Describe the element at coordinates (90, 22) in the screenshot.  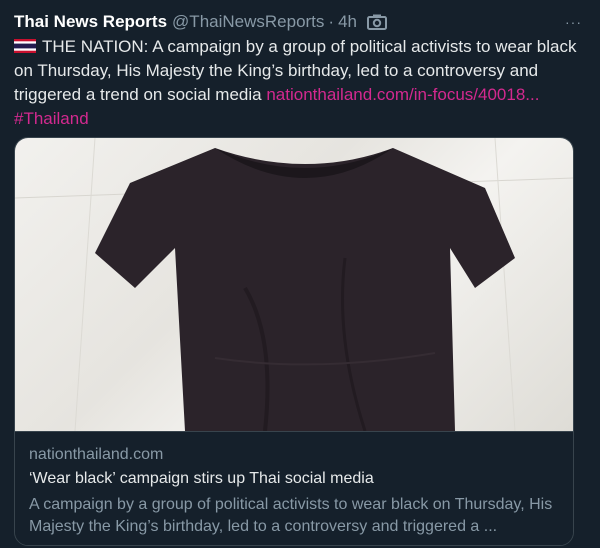
I see `author-name: Thai News Reports` at that location.